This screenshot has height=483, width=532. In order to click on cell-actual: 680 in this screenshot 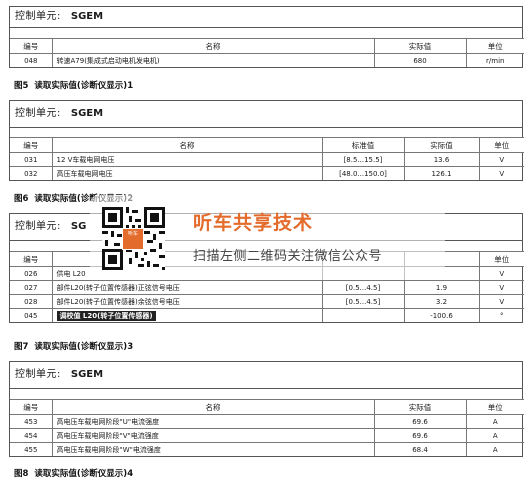, I will do `click(420, 60)`.